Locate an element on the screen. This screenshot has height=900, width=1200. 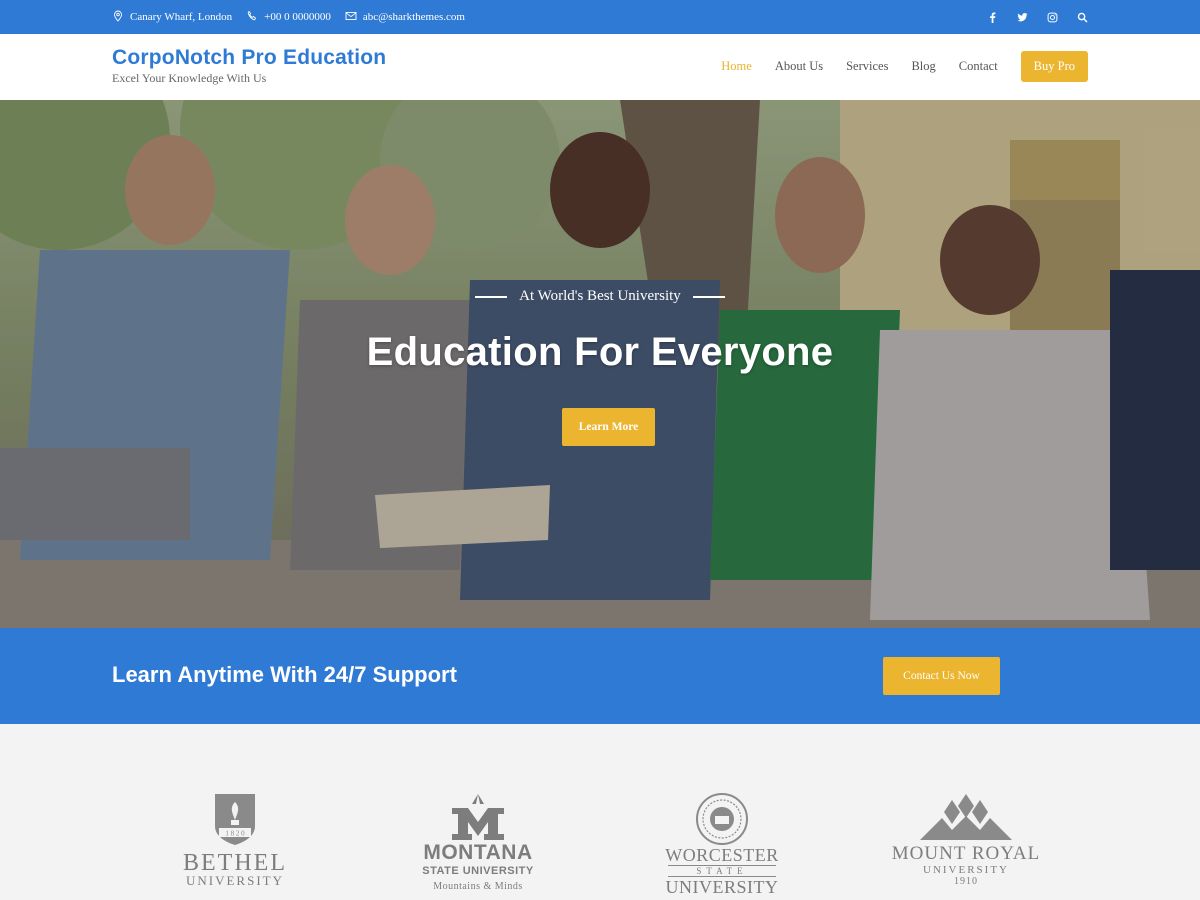
worcester-sub: UNIVERSITY is located at coordinates (722, 887).